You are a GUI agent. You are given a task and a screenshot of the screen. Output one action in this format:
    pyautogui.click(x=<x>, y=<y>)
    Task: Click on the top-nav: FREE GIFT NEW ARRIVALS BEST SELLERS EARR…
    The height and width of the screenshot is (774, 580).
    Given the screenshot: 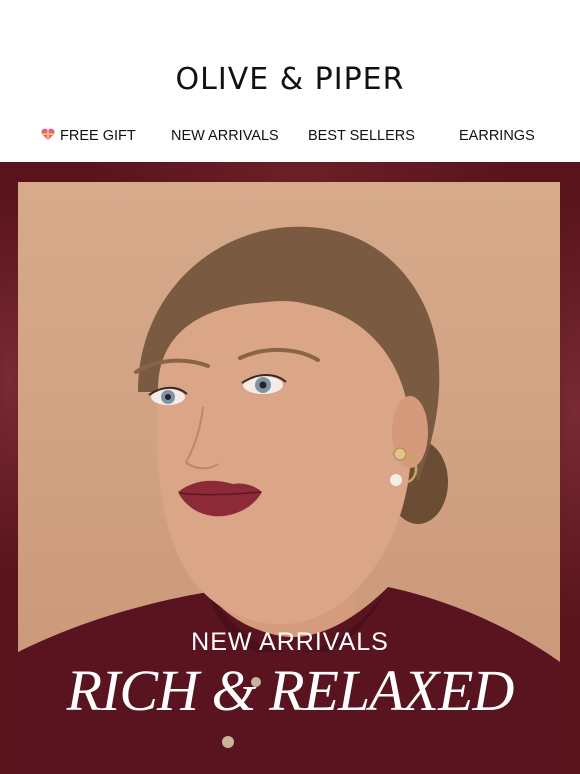 What is the action you would take?
    pyautogui.click(x=290, y=138)
    